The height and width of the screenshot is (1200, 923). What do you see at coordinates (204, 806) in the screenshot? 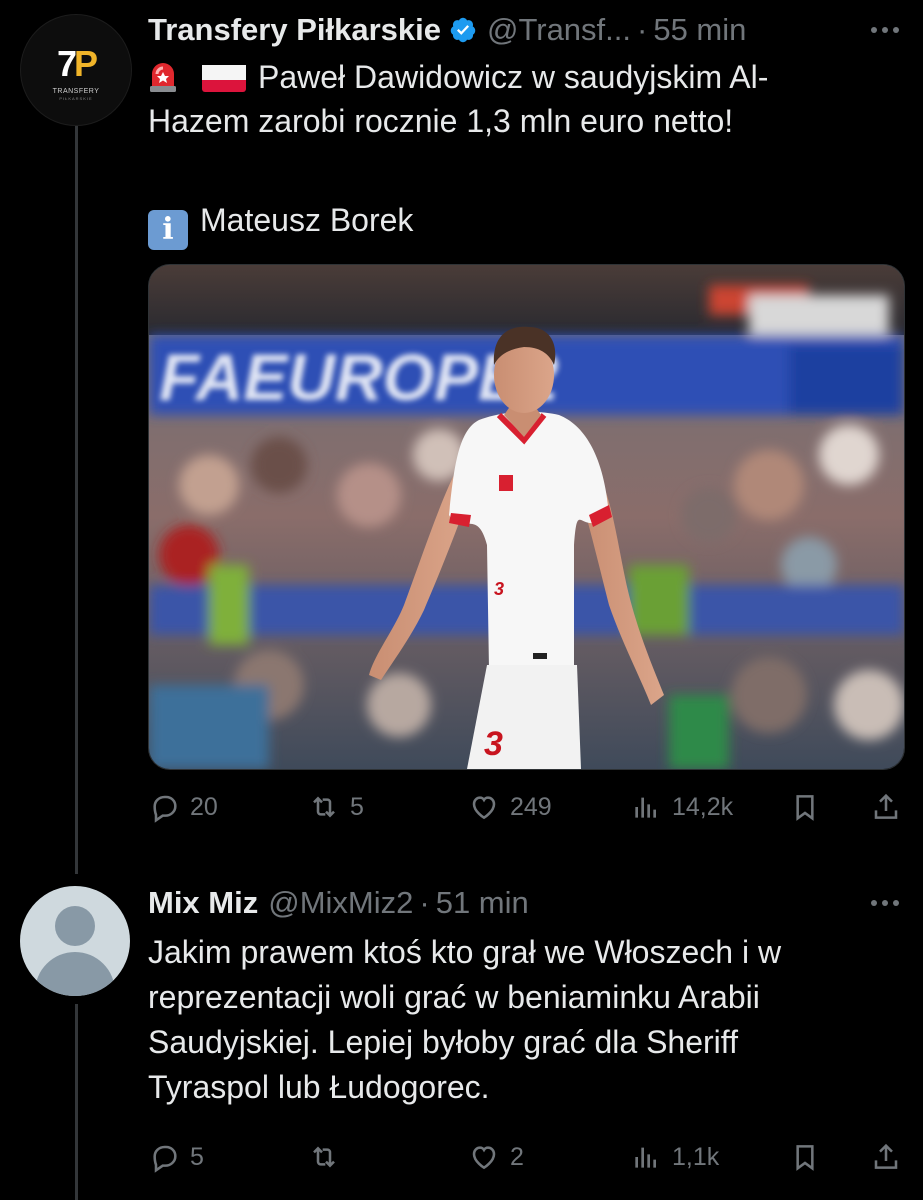
I see `reply-count: 20` at bounding box center [204, 806].